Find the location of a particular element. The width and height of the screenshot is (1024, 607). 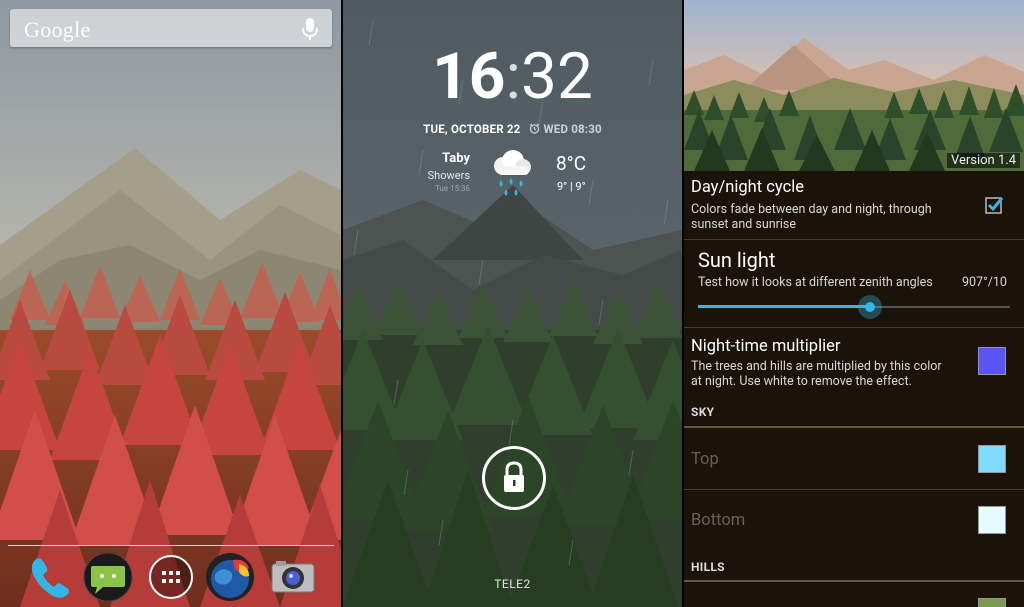

day-night-title: Day/night cycle is located at coordinates (748, 187).